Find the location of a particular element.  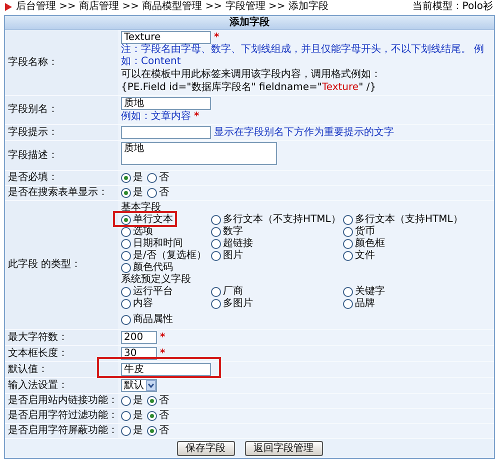

radio-label: 日期和时间 is located at coordinates (158, 244).